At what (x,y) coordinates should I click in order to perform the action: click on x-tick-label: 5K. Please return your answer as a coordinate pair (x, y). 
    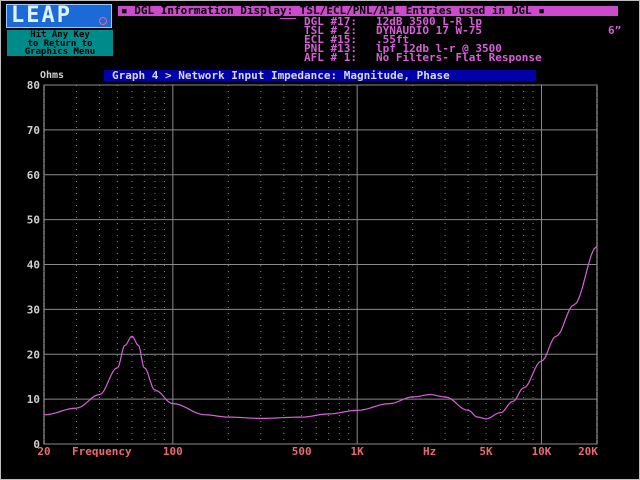
    Looking at the image, I should click on (486, 451).